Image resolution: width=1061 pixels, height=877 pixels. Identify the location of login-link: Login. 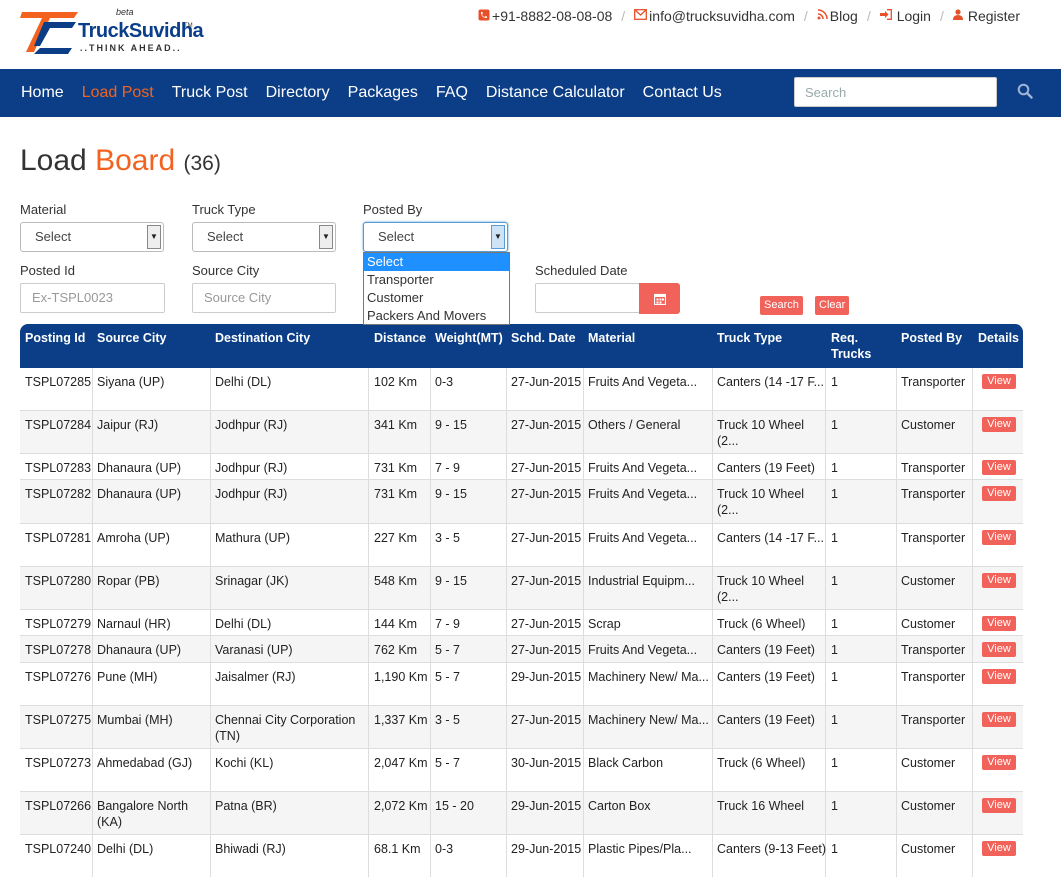
(905, 16).